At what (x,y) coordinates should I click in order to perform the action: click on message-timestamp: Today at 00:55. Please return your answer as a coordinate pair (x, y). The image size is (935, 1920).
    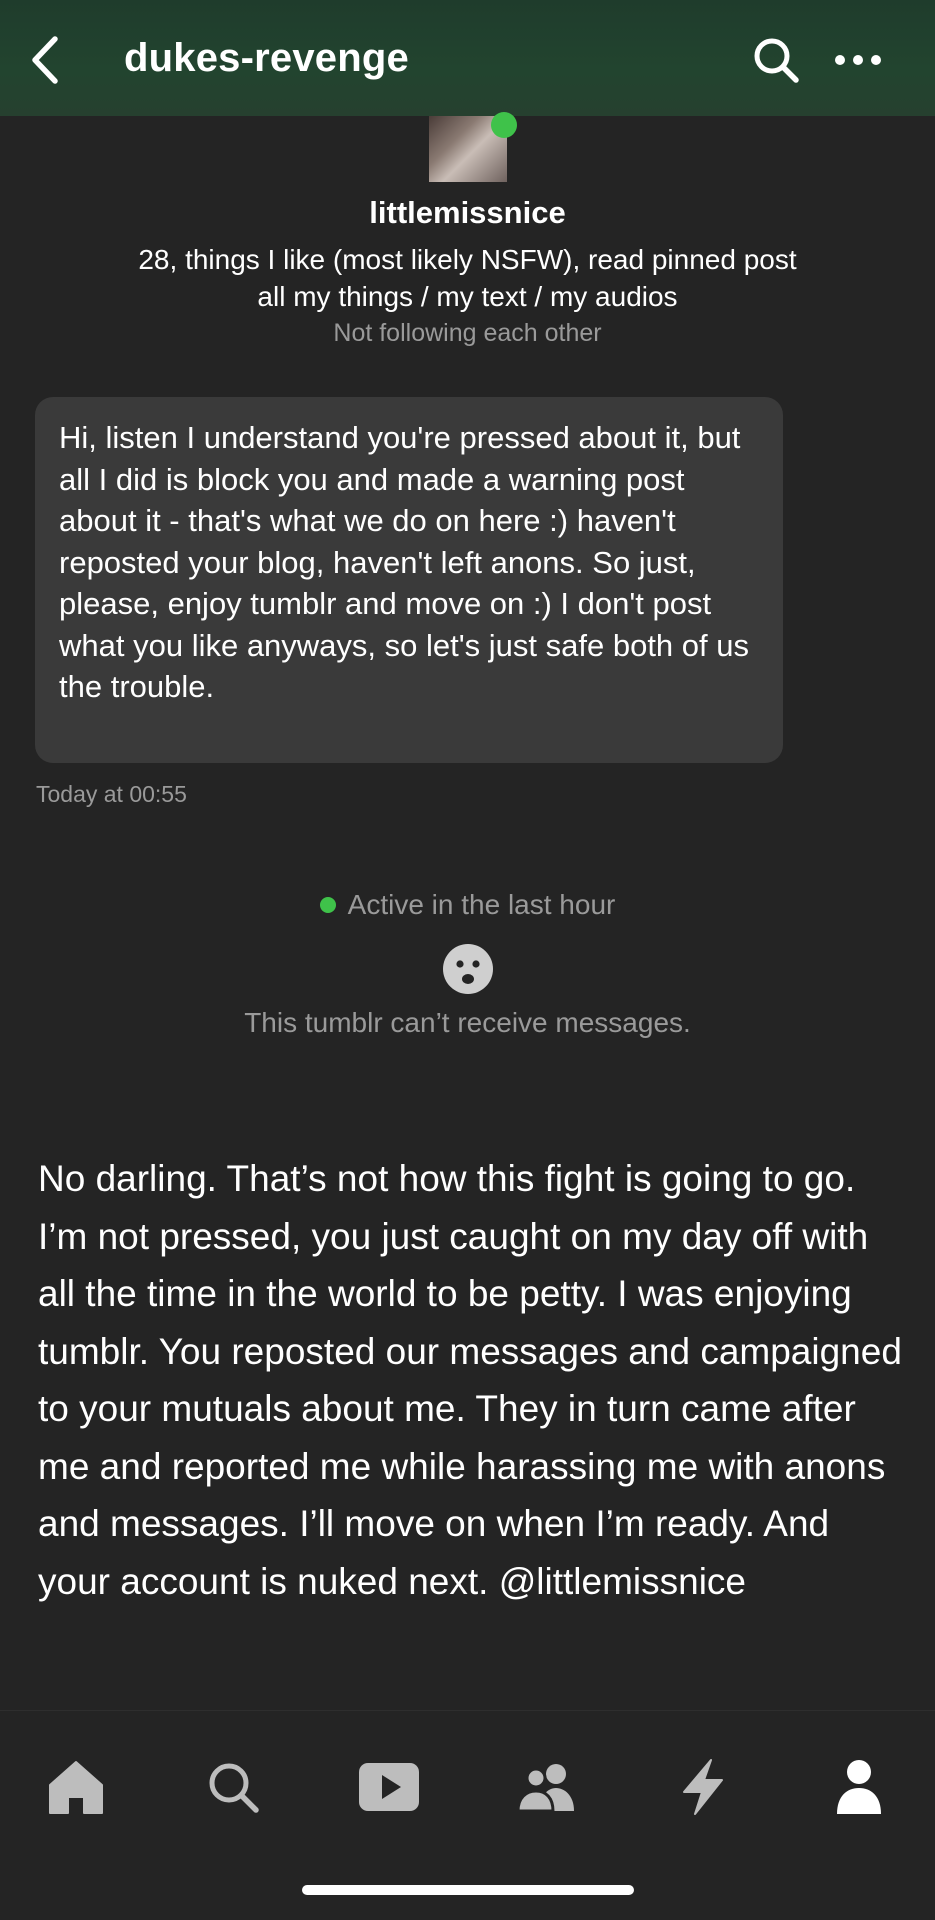
    Looking at the image, I should click on (111, 794).